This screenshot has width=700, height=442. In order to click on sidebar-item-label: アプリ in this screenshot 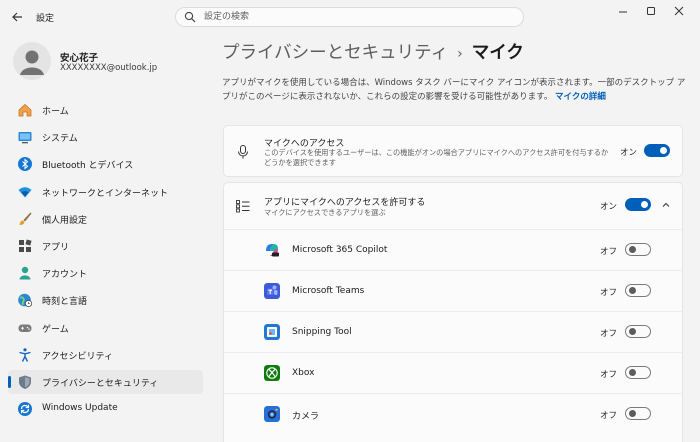, I will do `click(56, 247)`.